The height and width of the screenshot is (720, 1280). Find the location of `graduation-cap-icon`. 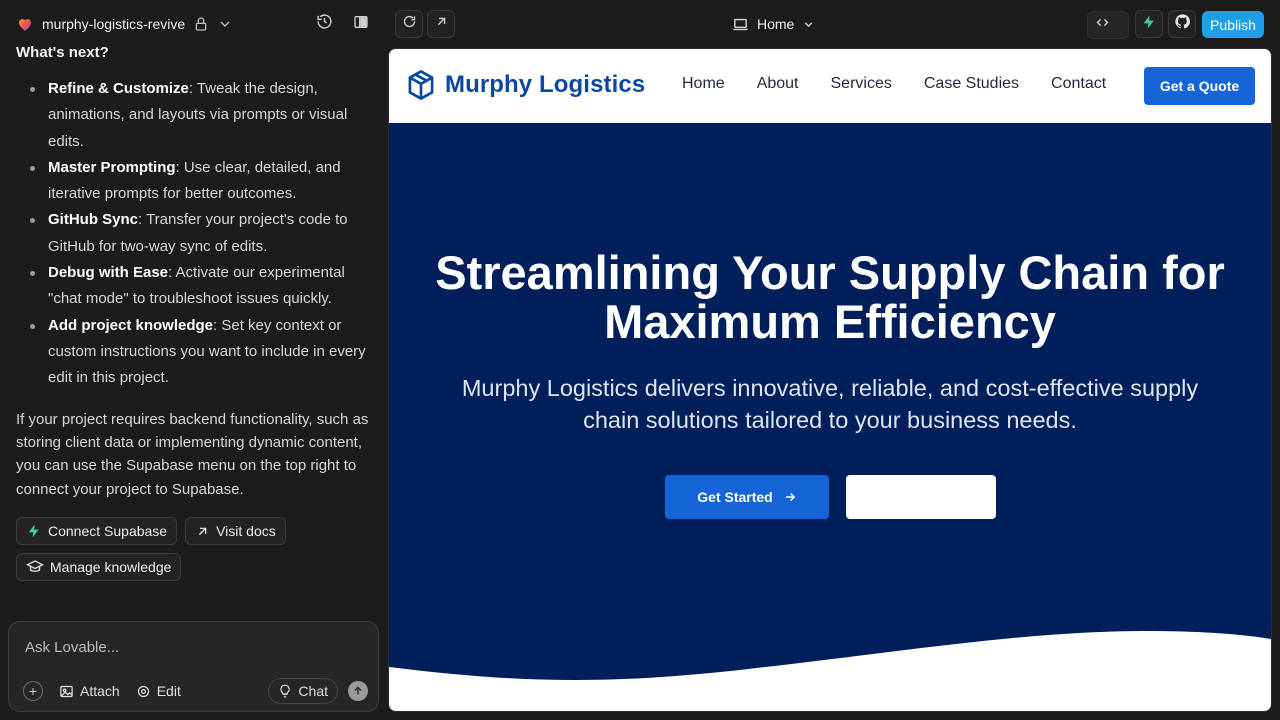

graduation-cap-icon is located at coordinates (35, 567).